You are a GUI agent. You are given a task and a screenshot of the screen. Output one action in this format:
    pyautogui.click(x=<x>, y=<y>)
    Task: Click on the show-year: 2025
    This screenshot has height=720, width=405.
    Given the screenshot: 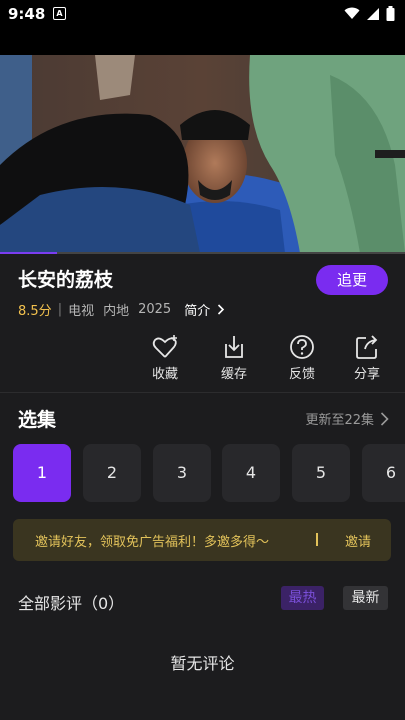 What is the action you would take?
    pyautogui.click(x=155, y=309)
    